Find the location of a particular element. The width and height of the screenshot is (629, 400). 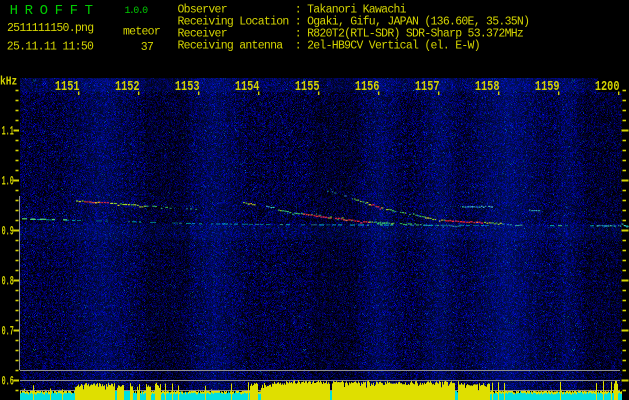

svg-text: 0.7 is located at coordinates (8, 332).